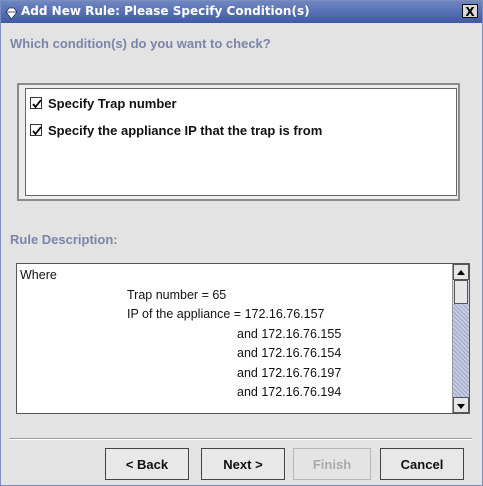 This screenshot has height=486, width=483. What do you see at coordinates (147, 464) in the screenshot?
I see `back-button: < Back` at bounding box center [147, 464].